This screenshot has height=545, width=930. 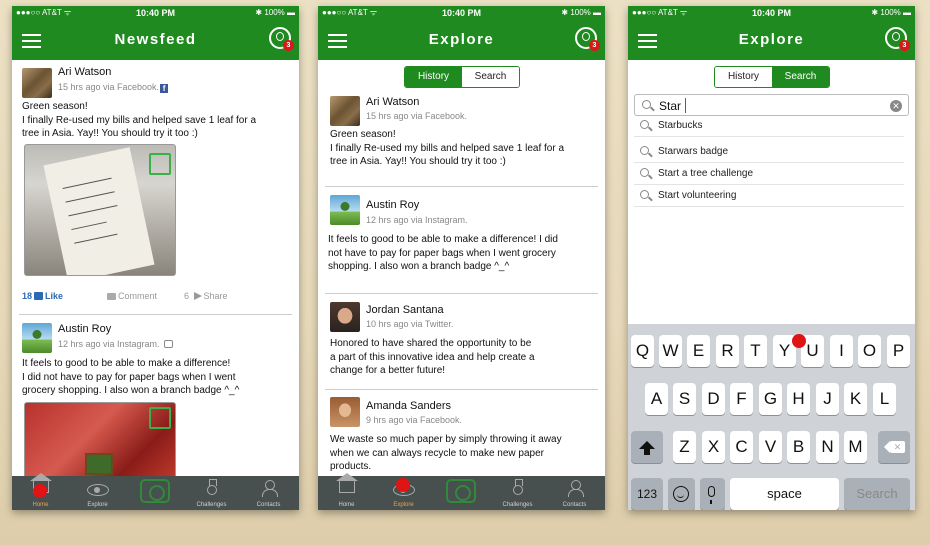 I want to click on like-count: 18, so click(x=27, y=296).